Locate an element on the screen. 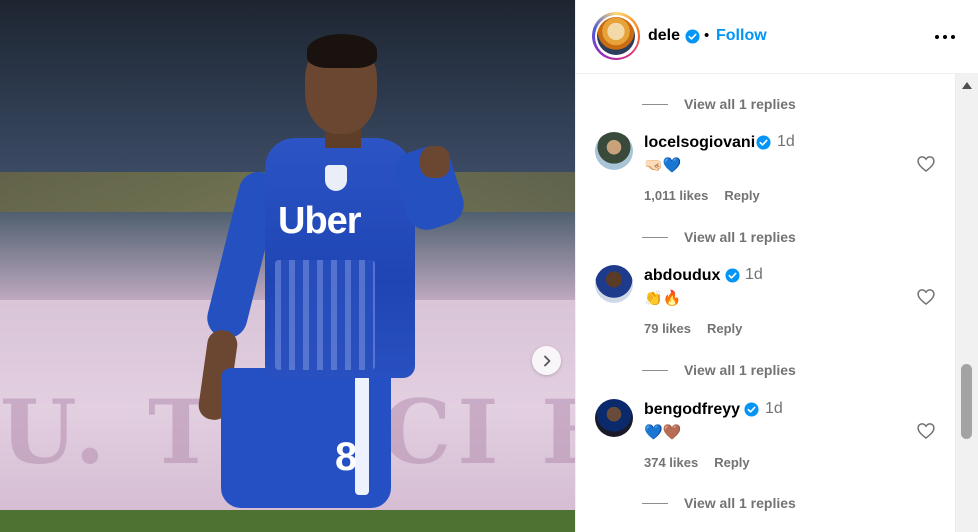 This screenshot has height=532, width=978. follow-button: Follow is located at coordinates (741, 36).